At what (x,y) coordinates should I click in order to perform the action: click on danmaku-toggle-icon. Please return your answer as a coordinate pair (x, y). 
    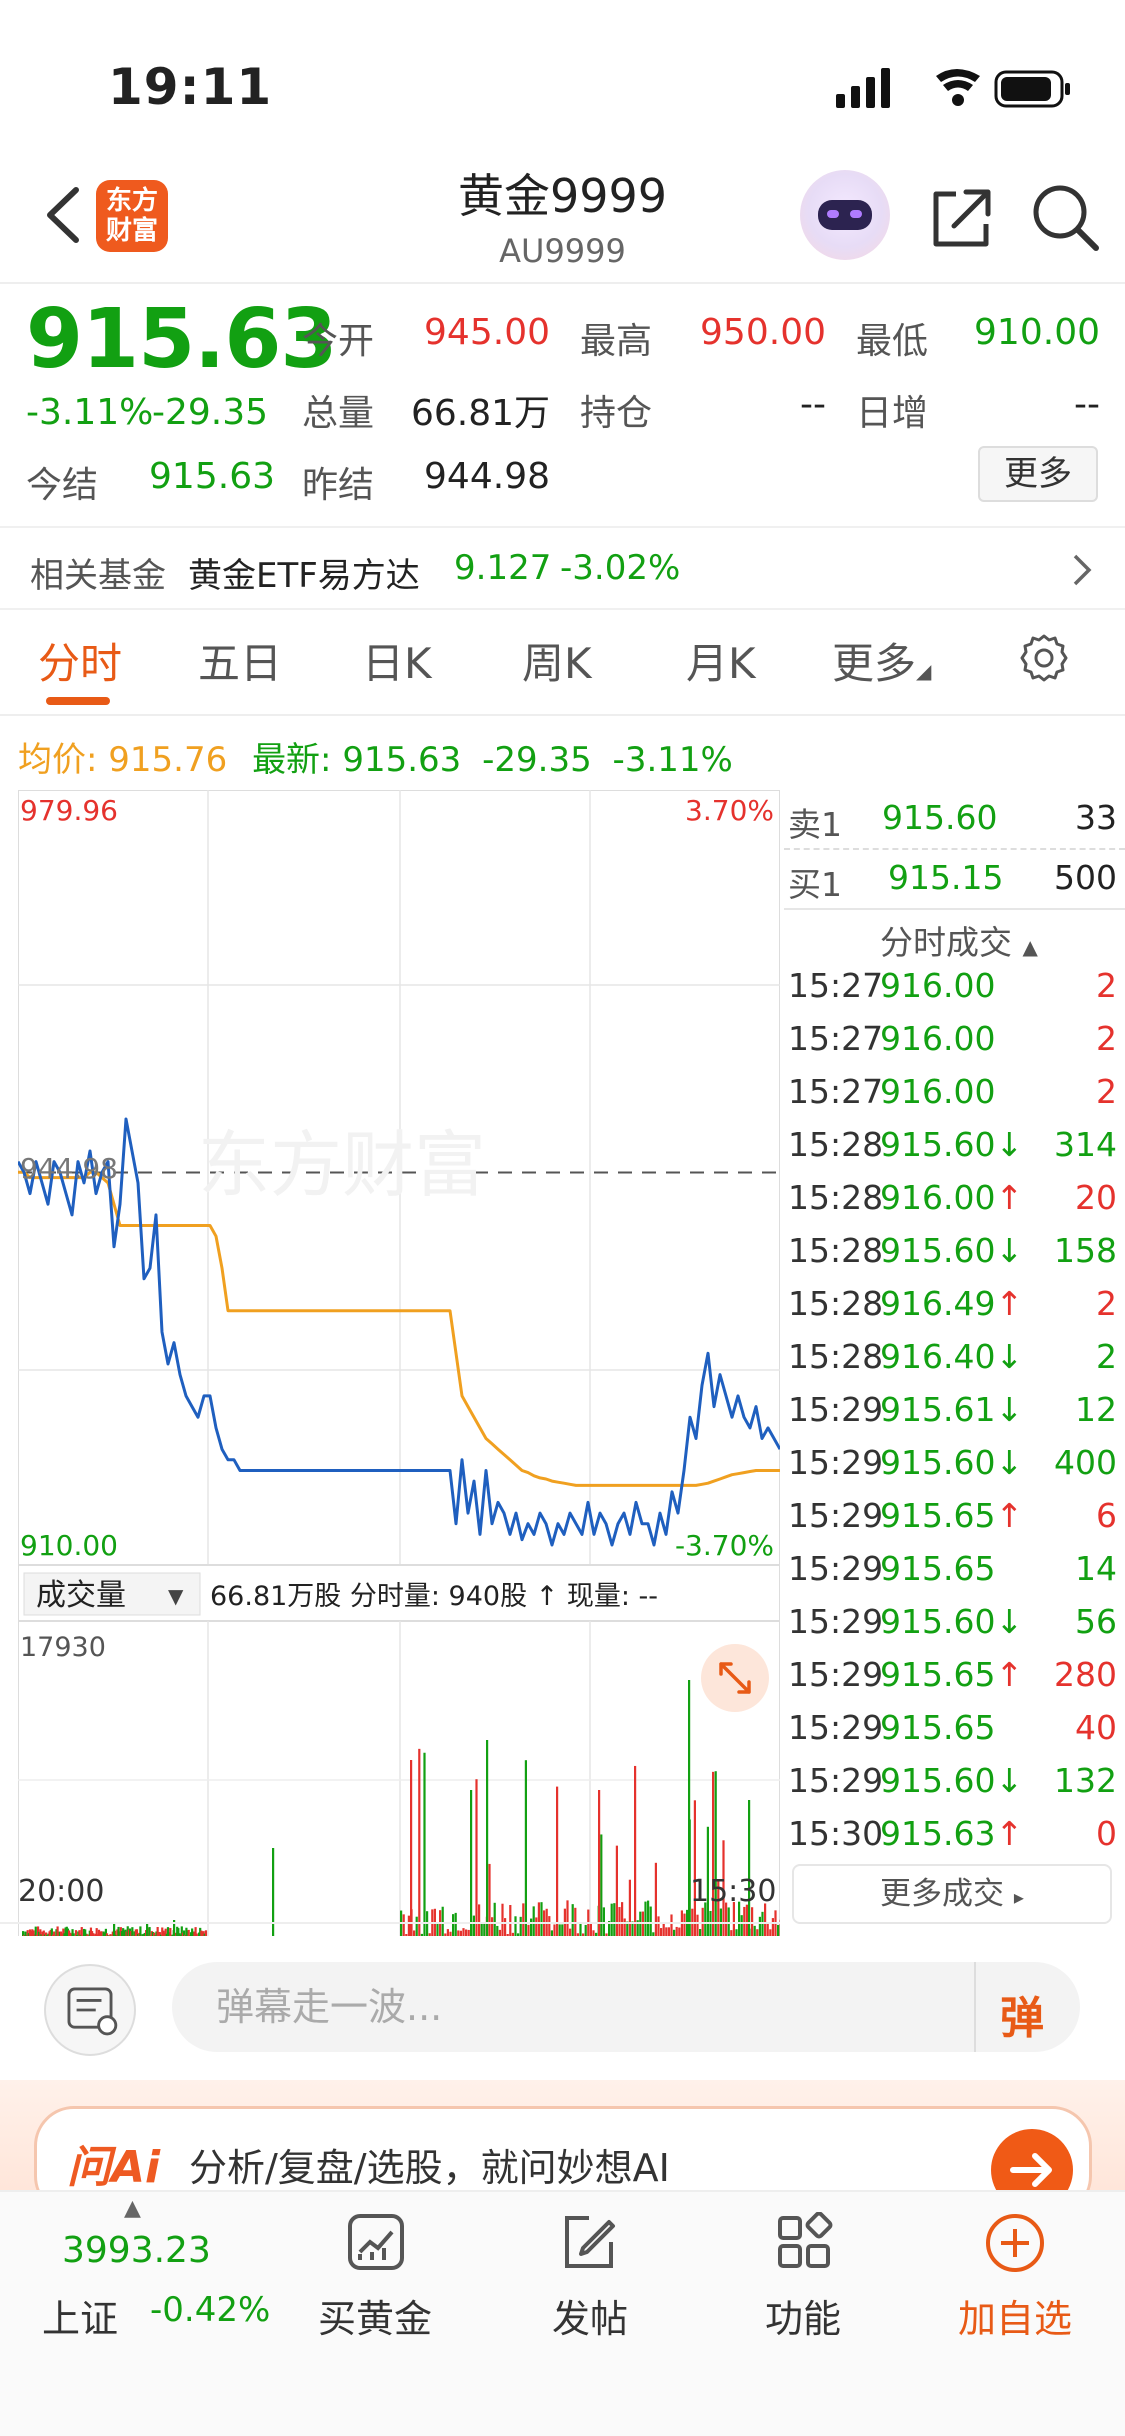
    Looking at the image, I should click on (90, 2010).